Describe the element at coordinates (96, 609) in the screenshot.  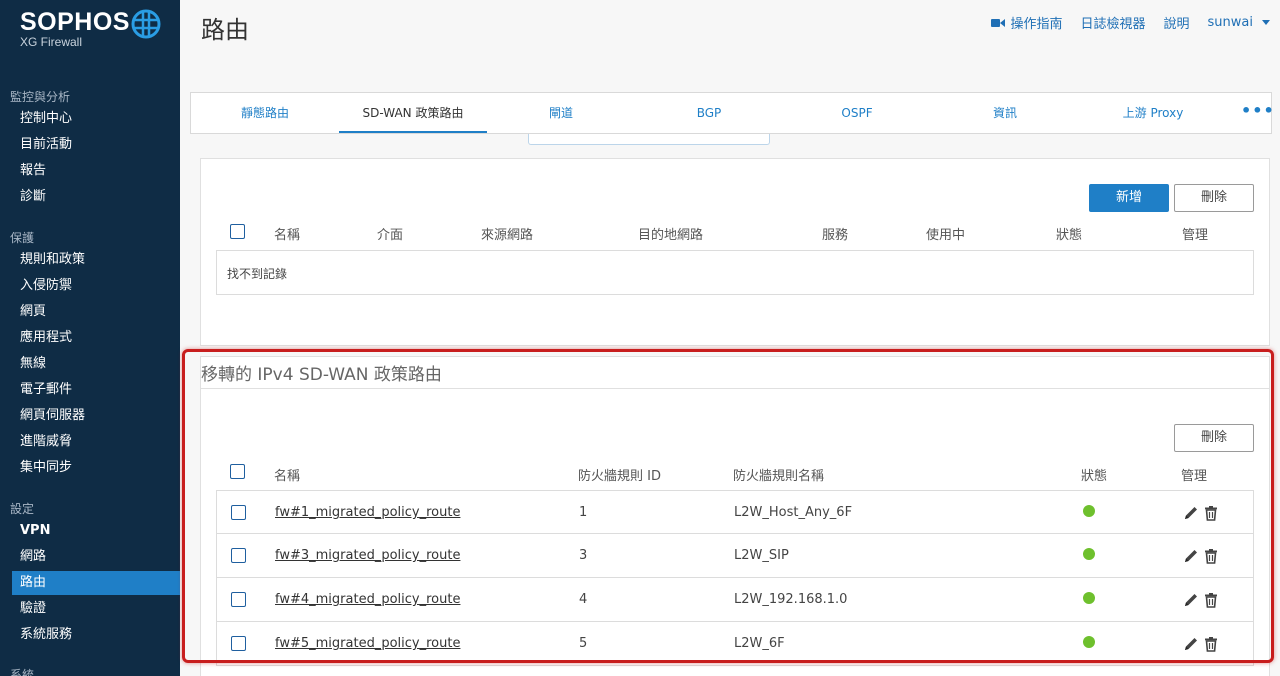
I see `sidebar-item-authentication: 驗證` at that location.